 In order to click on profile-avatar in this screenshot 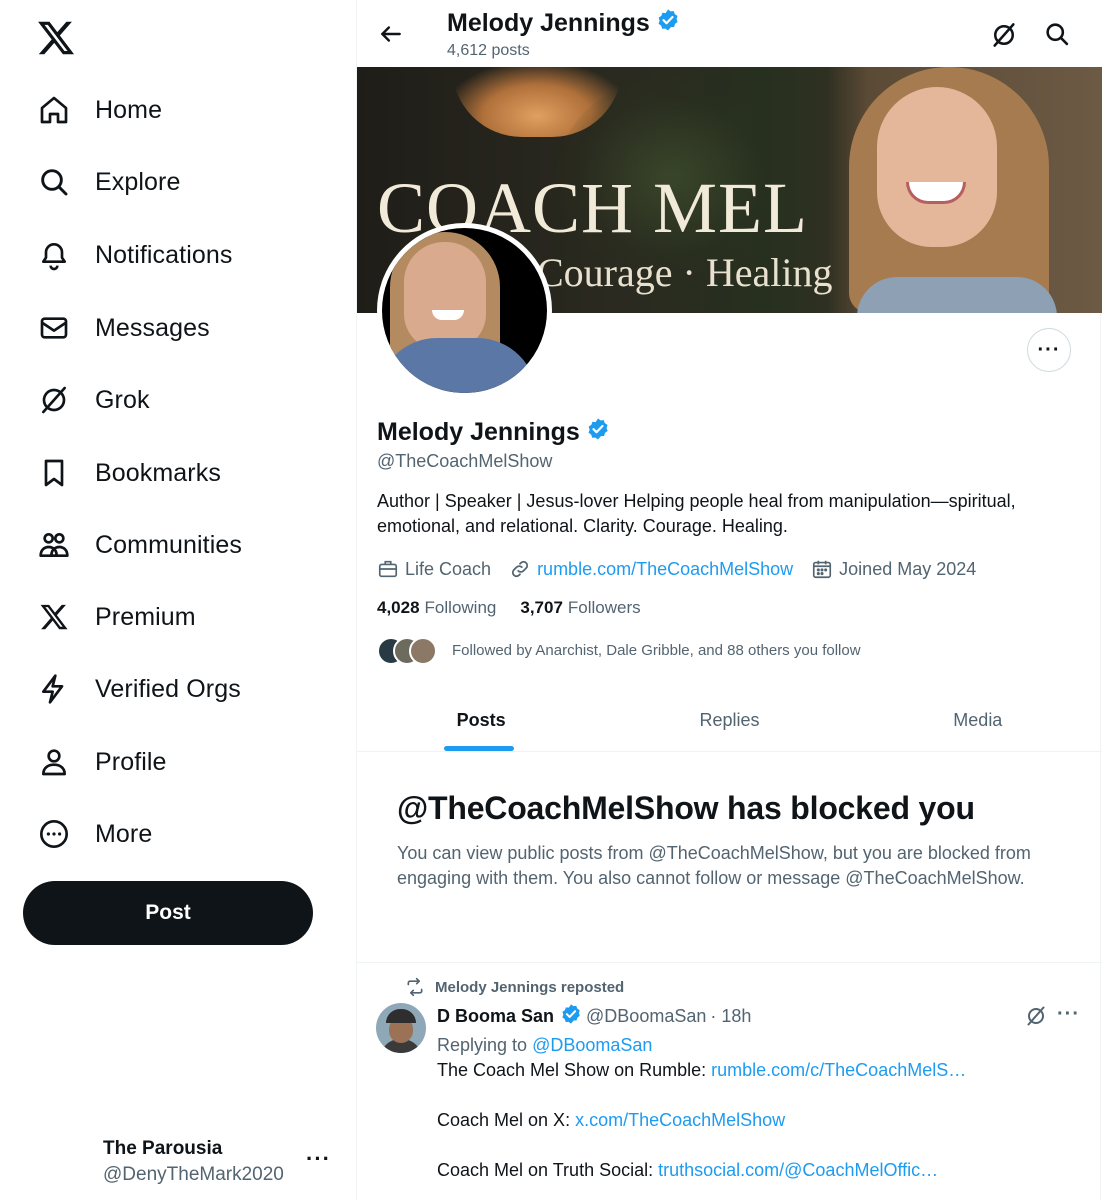, I will do `click(464, 310)`.